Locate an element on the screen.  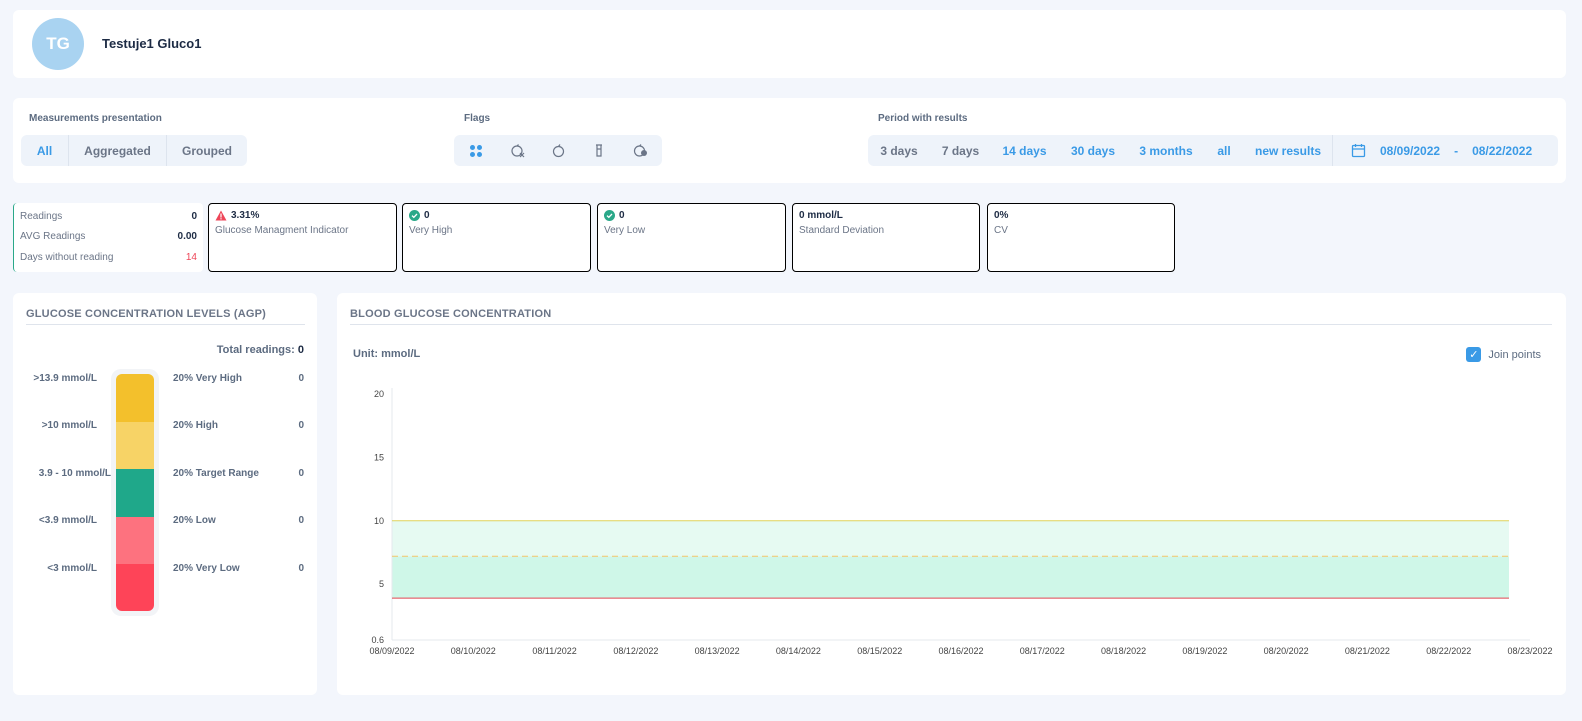
agp-stacked-bar is located at coordinates (135, 492).